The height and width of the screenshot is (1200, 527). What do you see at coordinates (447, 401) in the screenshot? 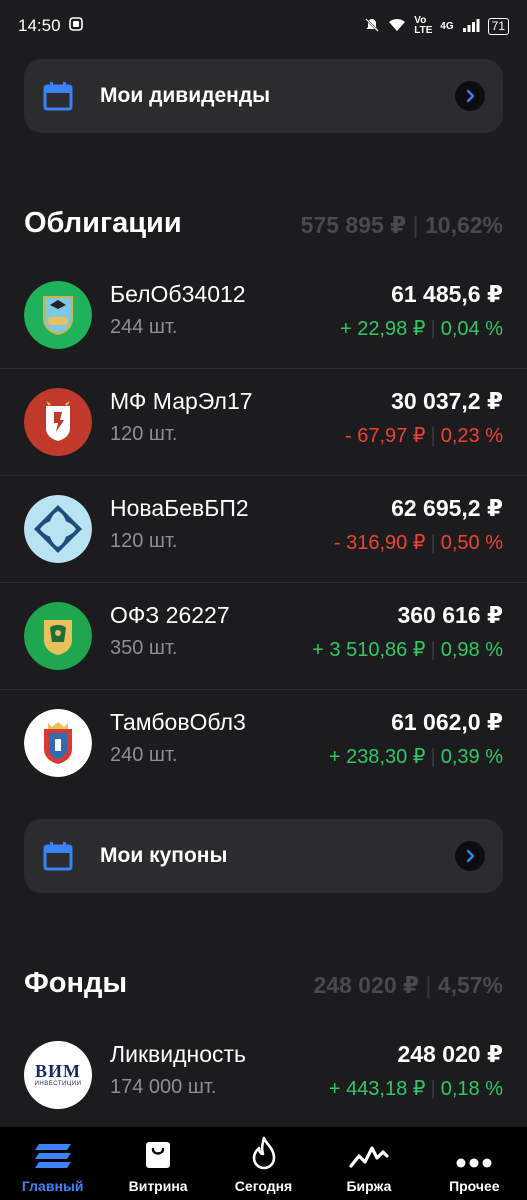
I see `bond-price: 30 037,2 ₽` at bounding box center [447, 401].